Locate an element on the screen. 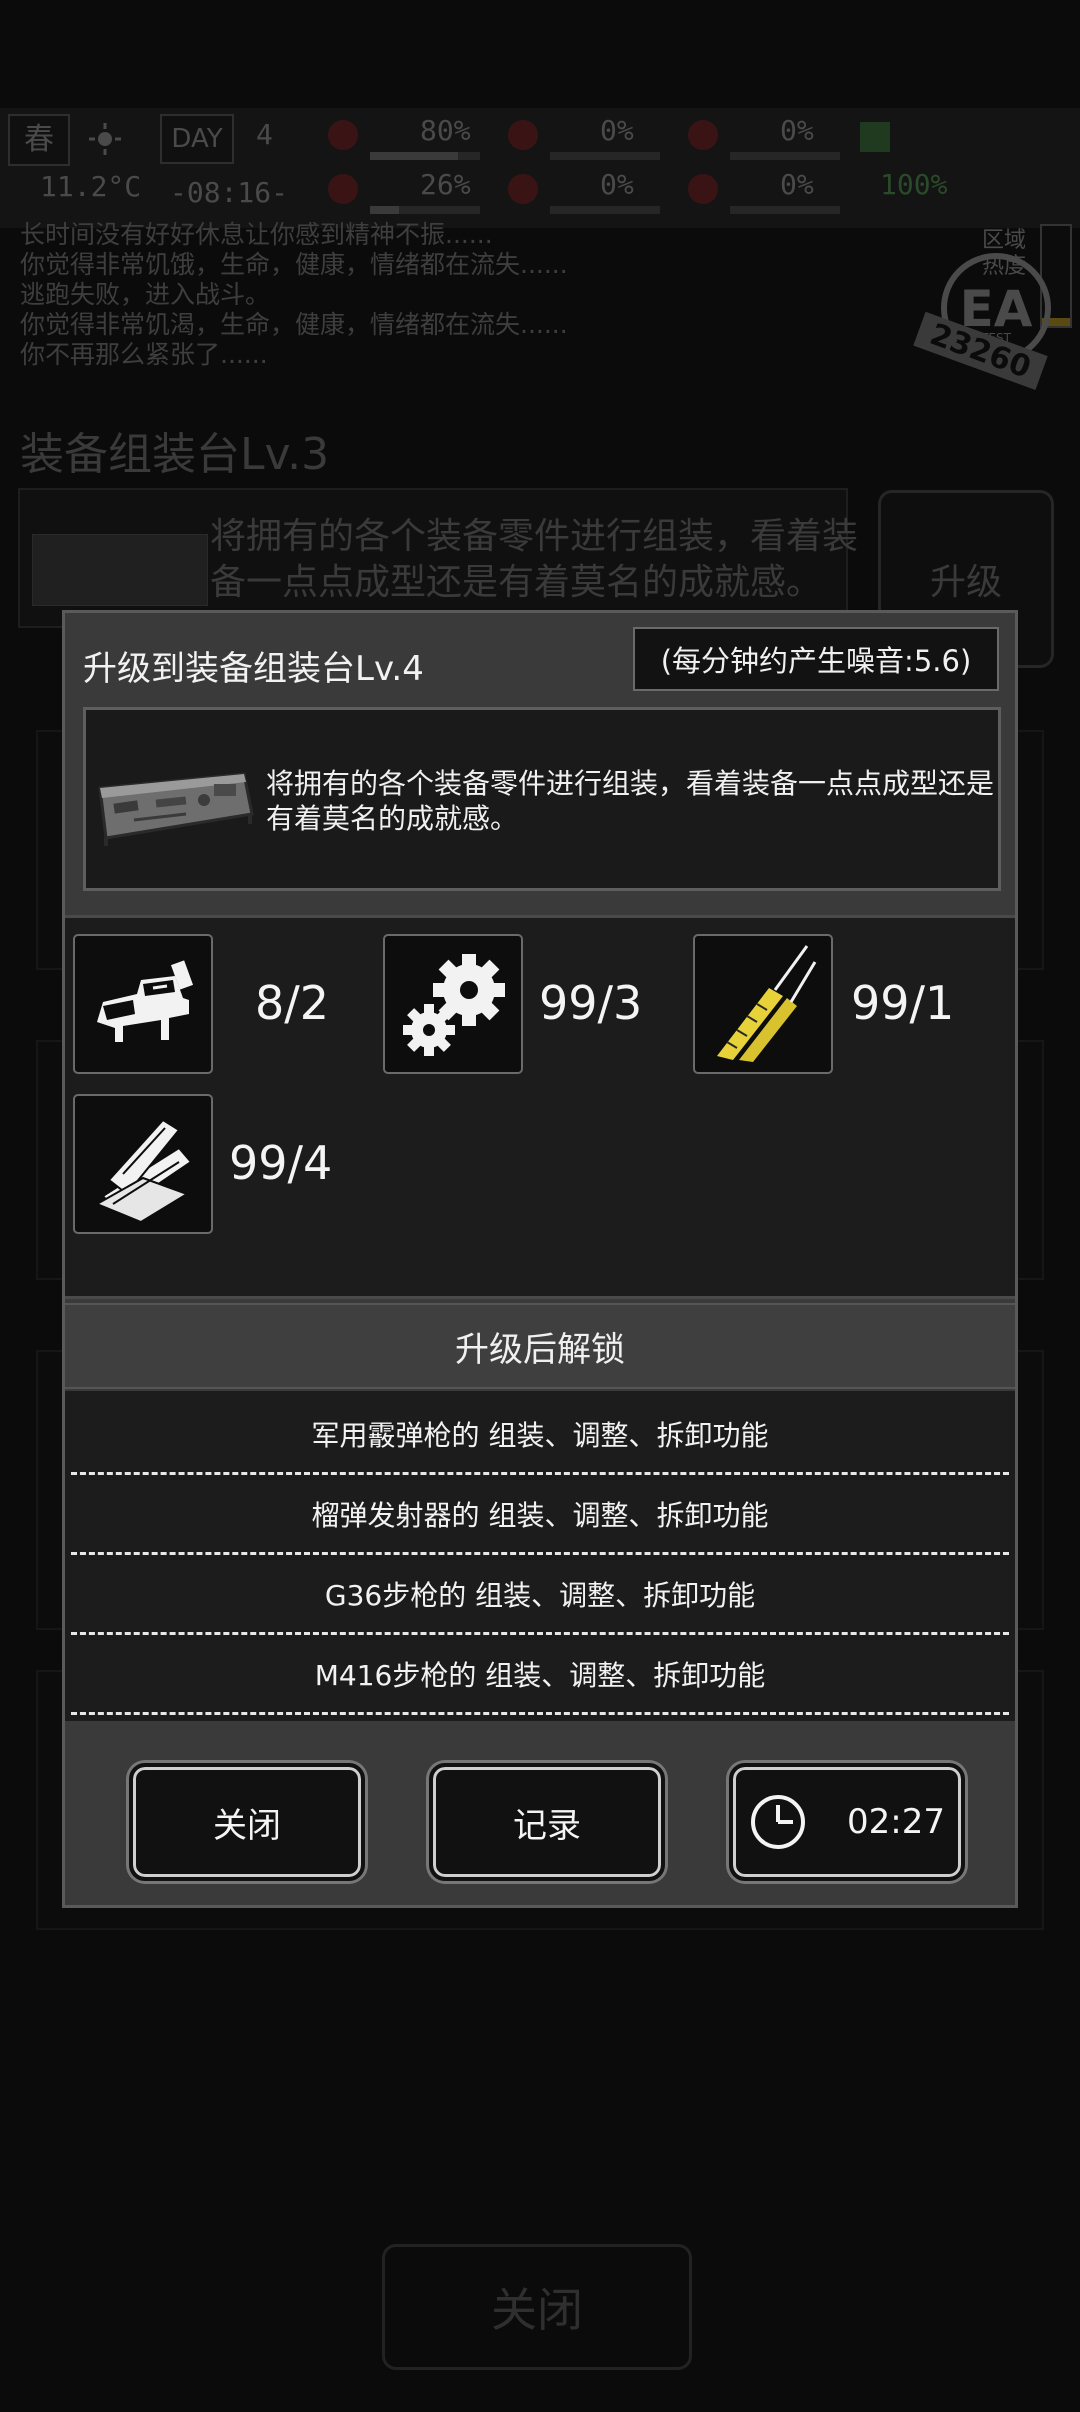 The height and width of the screenshot is (2412, 1080). health-icon is located at coordinates (343, 135).